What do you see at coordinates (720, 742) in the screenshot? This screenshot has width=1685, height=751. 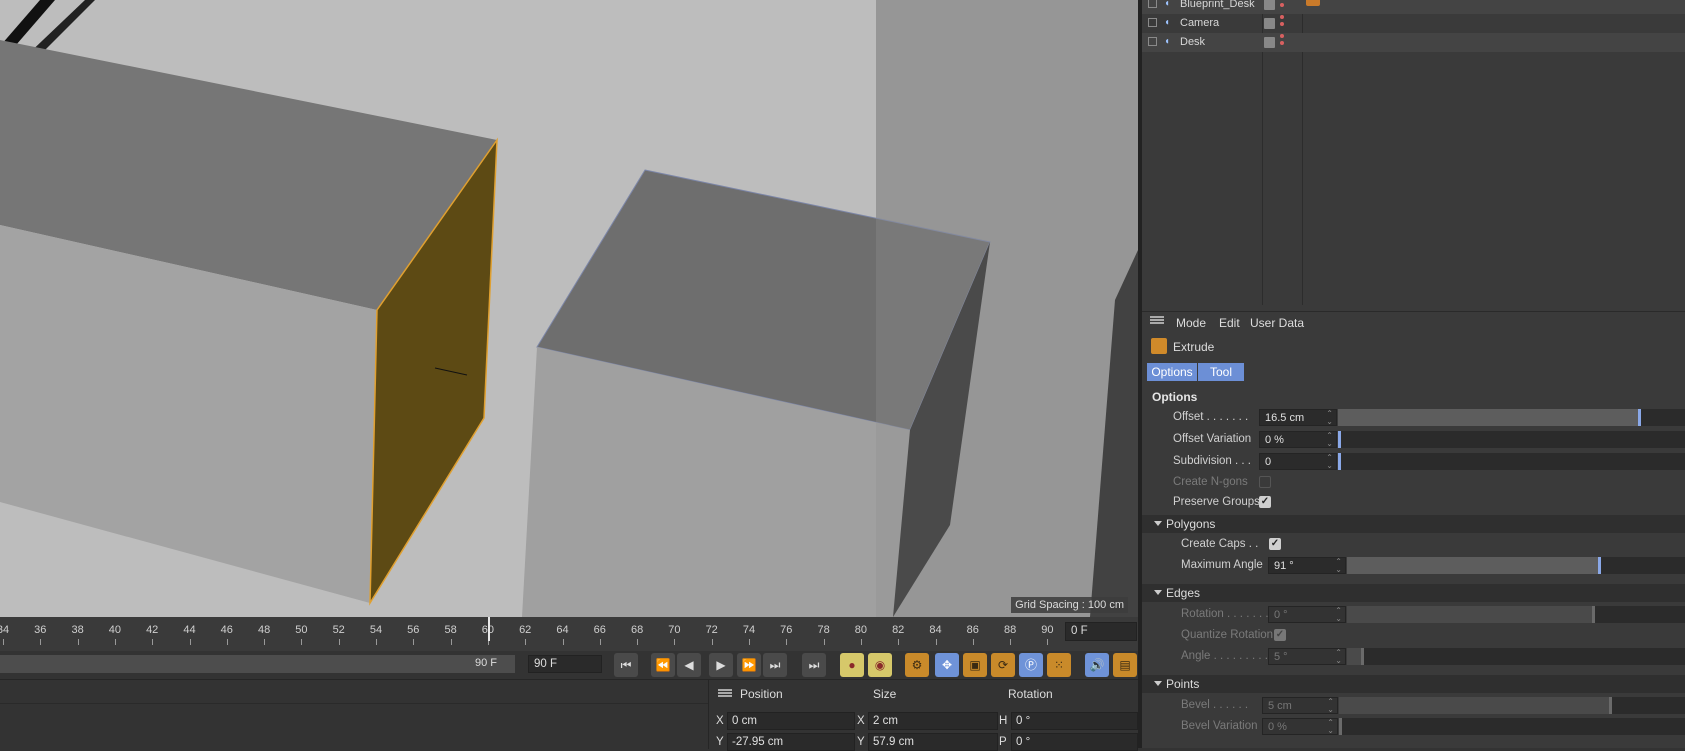 I see `axis-label: Y` at bounding box center [720, 742].